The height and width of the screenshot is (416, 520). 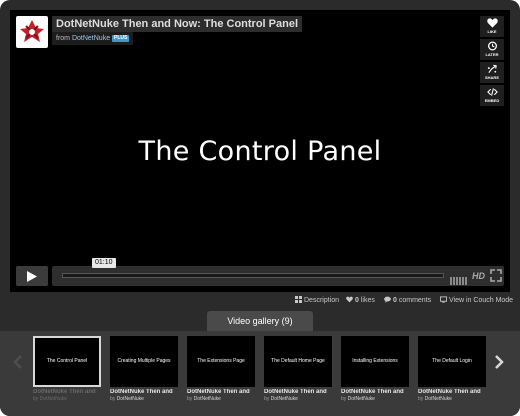 I want to click on video-frame-caption: The Control Panel, so click(x=260, y=151).